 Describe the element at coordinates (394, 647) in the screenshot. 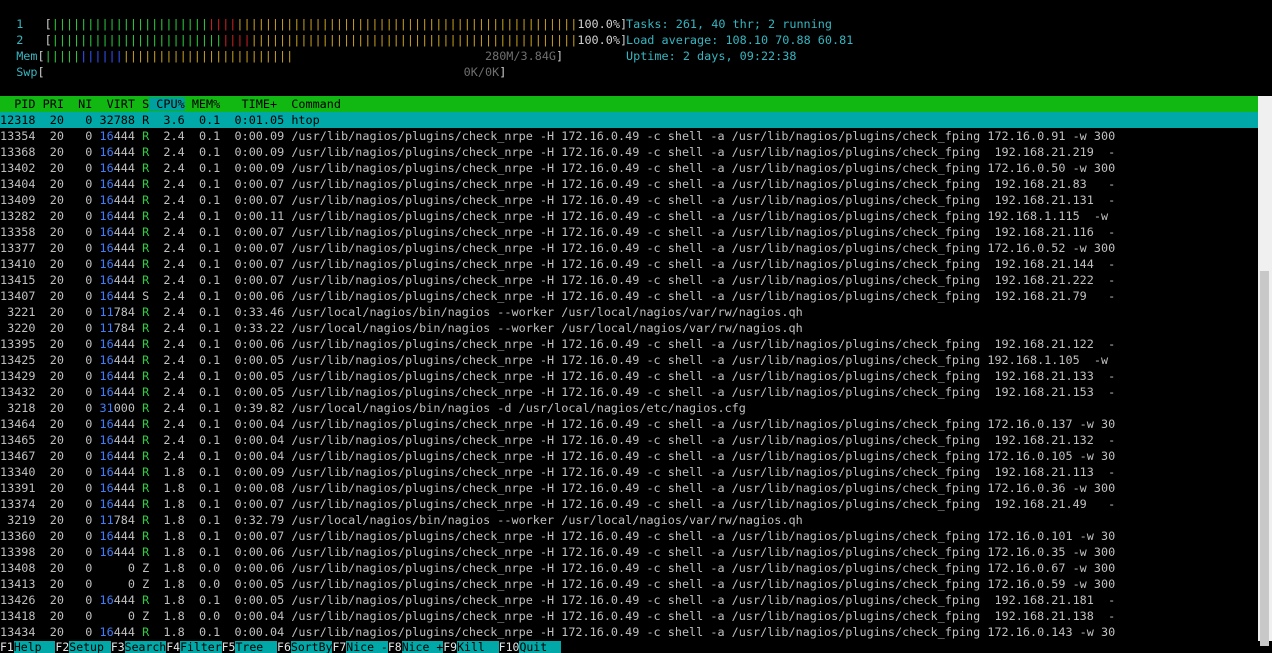

I see `fkey-f8: F8` at that location.